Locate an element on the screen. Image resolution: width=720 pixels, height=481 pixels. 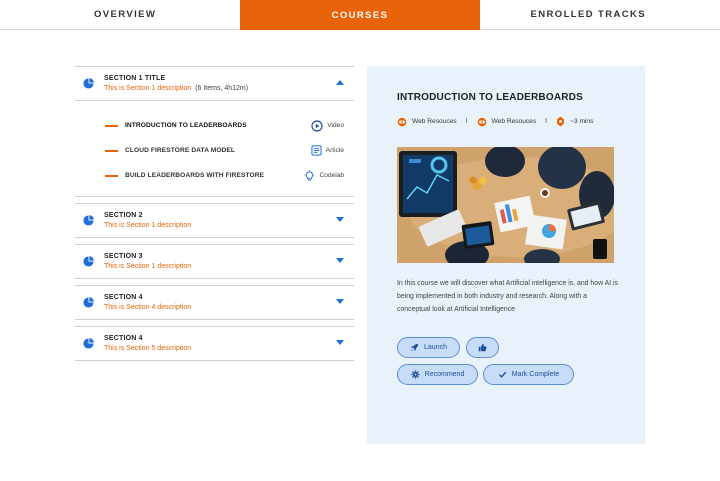
section-4: SECTION 4 This is Section 4 description is located at coordinates (214, 302).